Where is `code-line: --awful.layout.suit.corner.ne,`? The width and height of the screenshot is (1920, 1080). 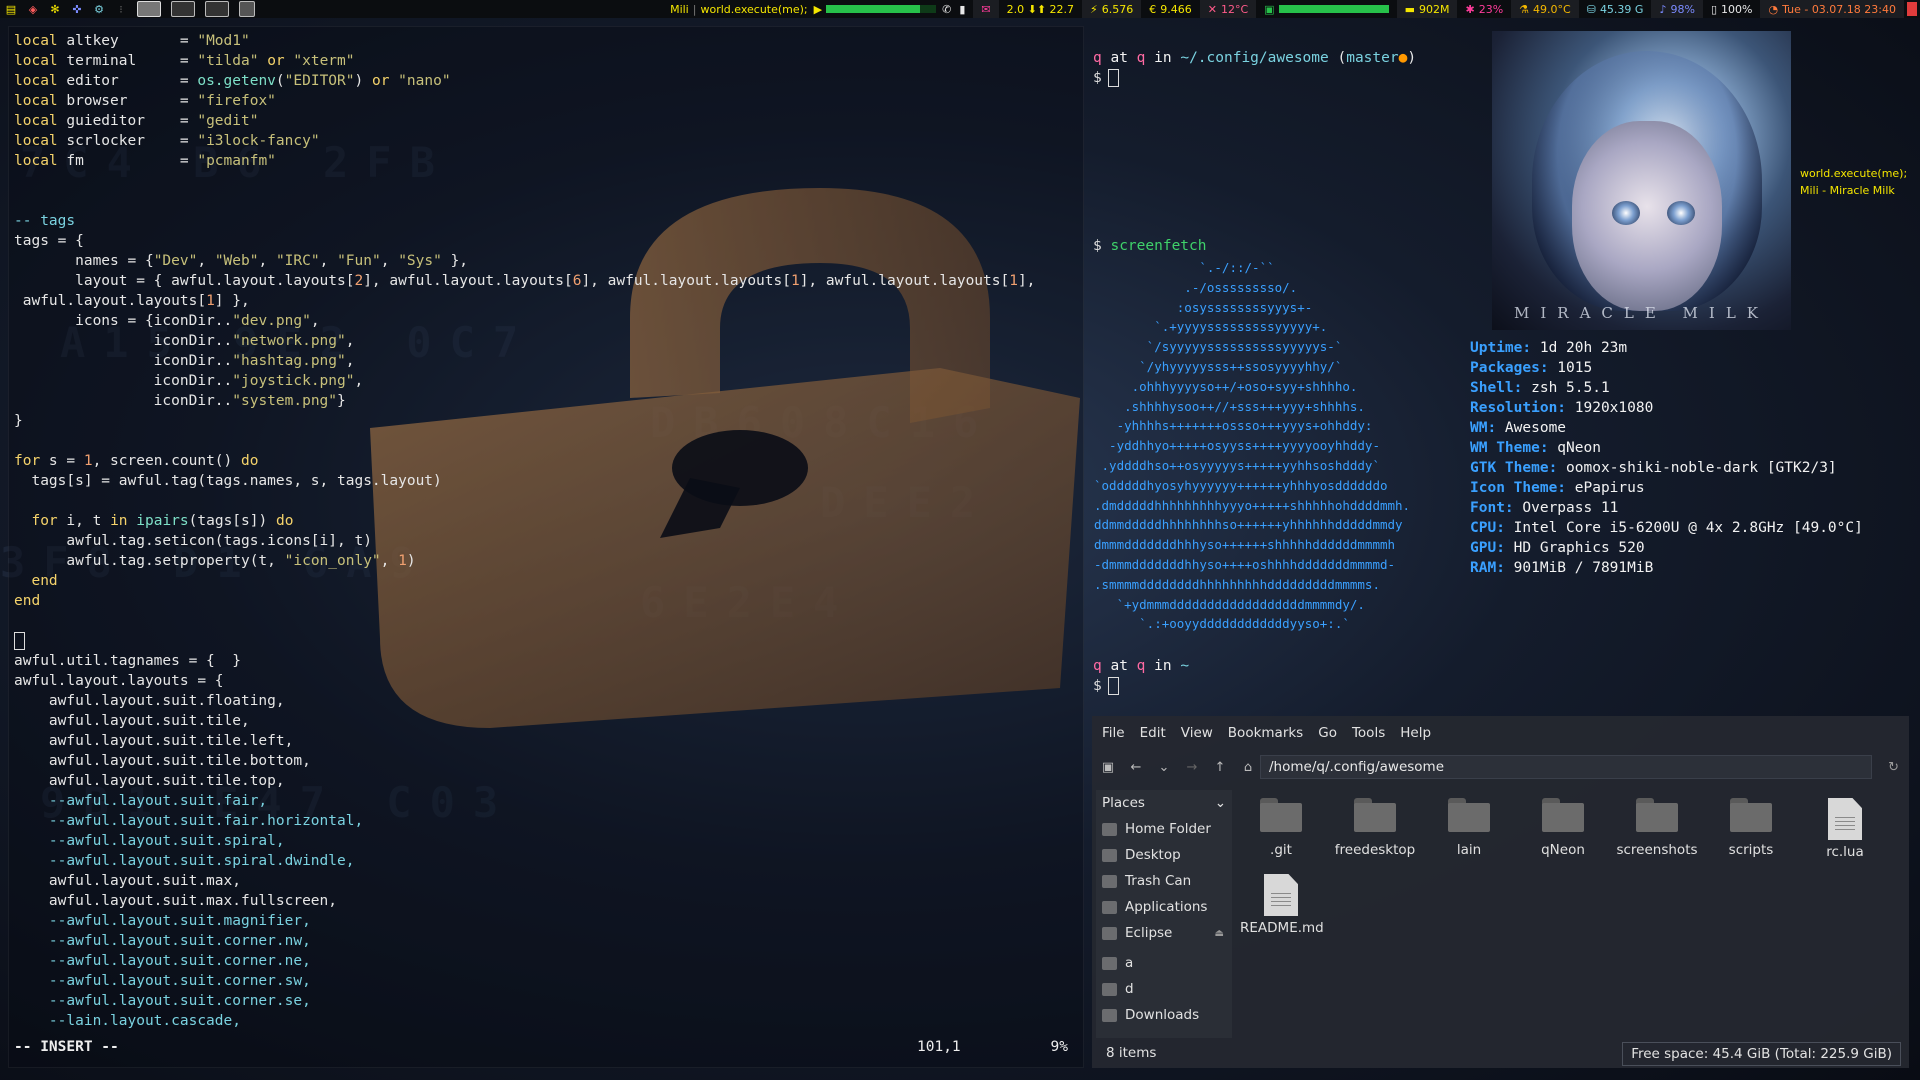 code-line: --awful.layout.suit.corner.ne, is located at coordinates (162, 961).